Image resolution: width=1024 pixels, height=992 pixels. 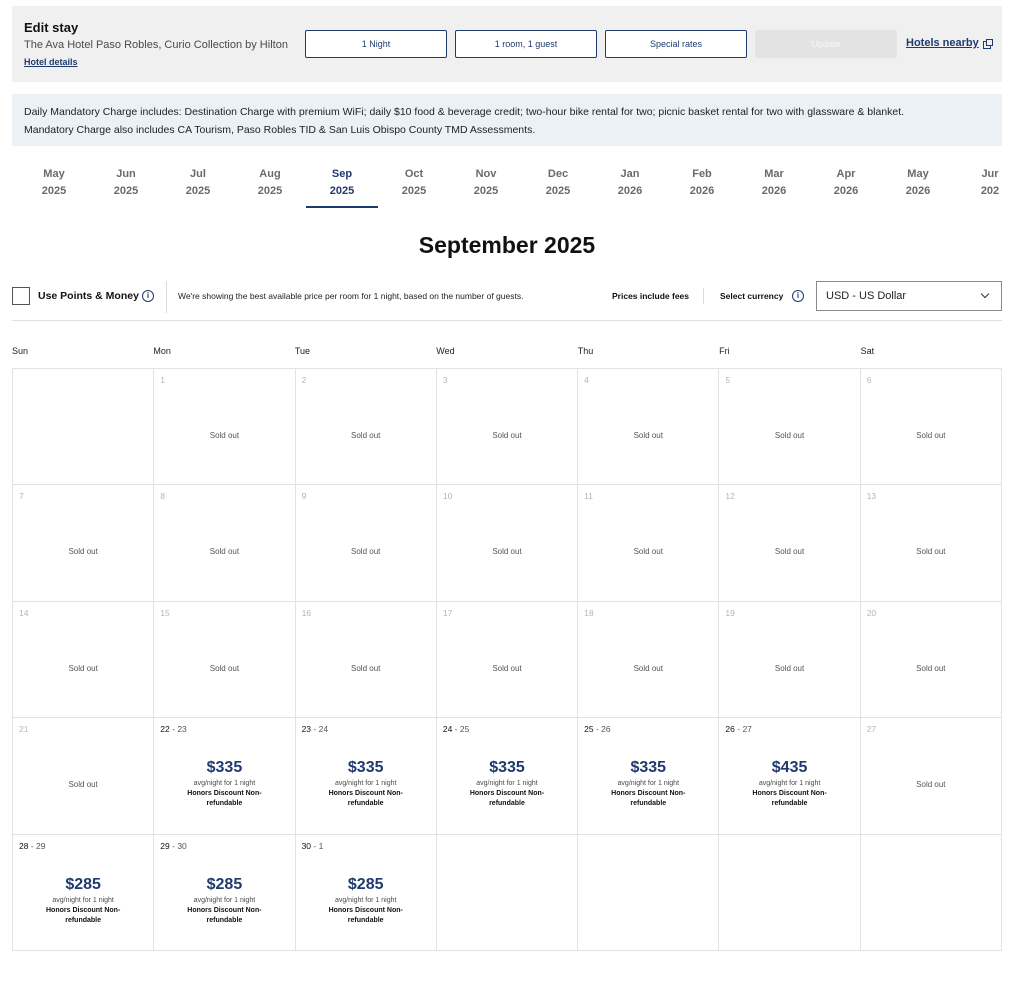 What do you see at coordinates (225, 543) in the screenshot?
I see `calendar-day-cell: 8 Sold out` at bounding box center [225, 543].